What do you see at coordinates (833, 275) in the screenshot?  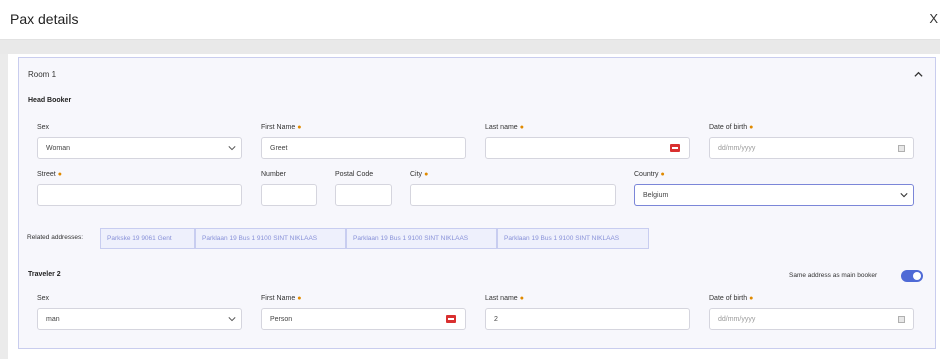 I see `same-address-label: Same address as main booker` at bounding box center [833, 275].